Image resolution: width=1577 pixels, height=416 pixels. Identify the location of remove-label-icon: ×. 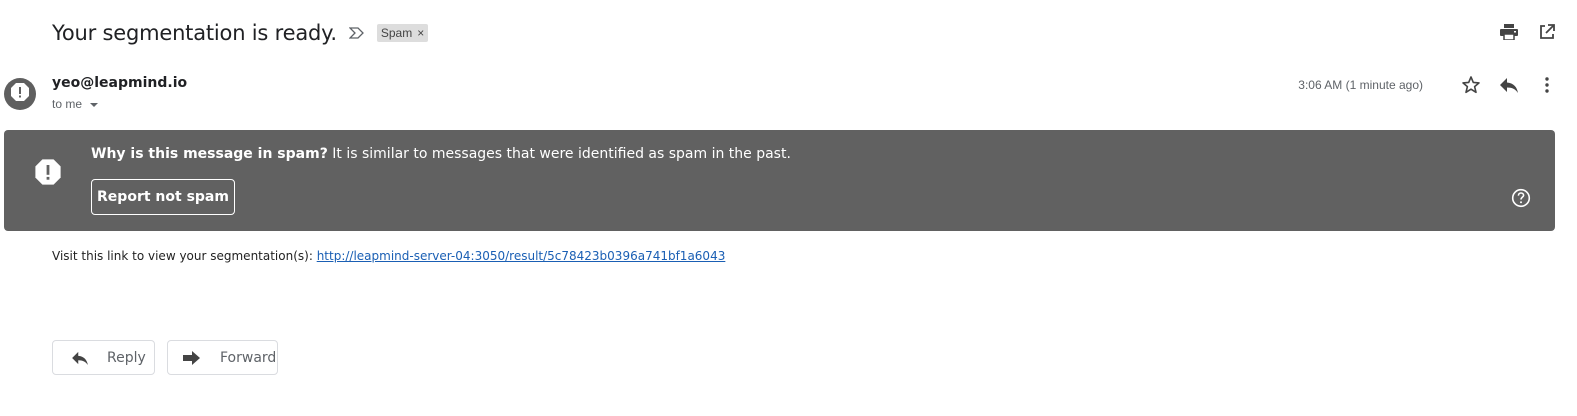
(420, 33).